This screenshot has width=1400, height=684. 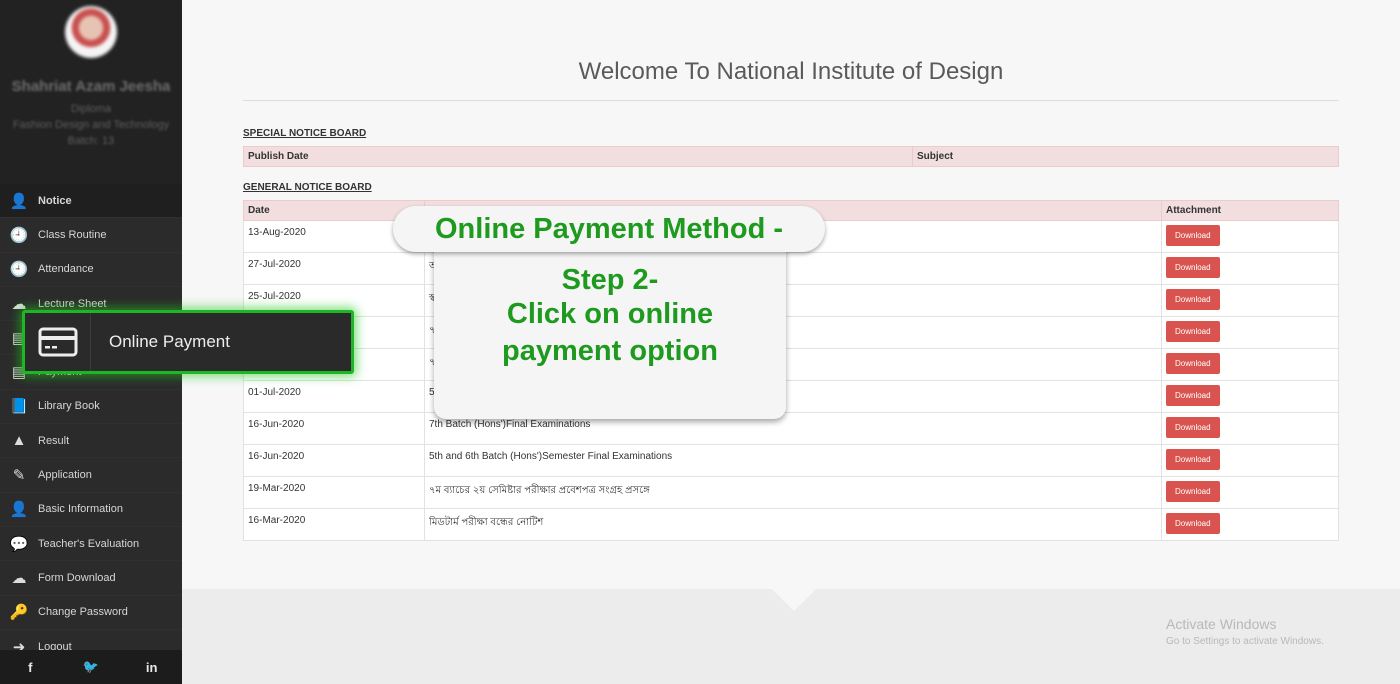 What do you see at coordinates (307, 187) in the screenshot?
I see `general-notice-heading: GENERAL NOTICE BOARD` at bounding box center [307, 187].